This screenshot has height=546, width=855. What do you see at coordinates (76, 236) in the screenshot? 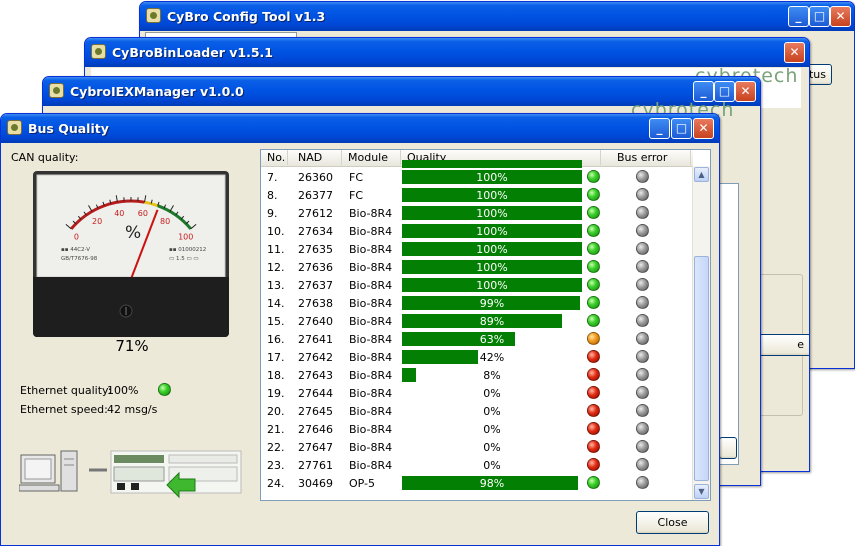
I see `meter-tick-label: 0` at bounding box center [76, 236].